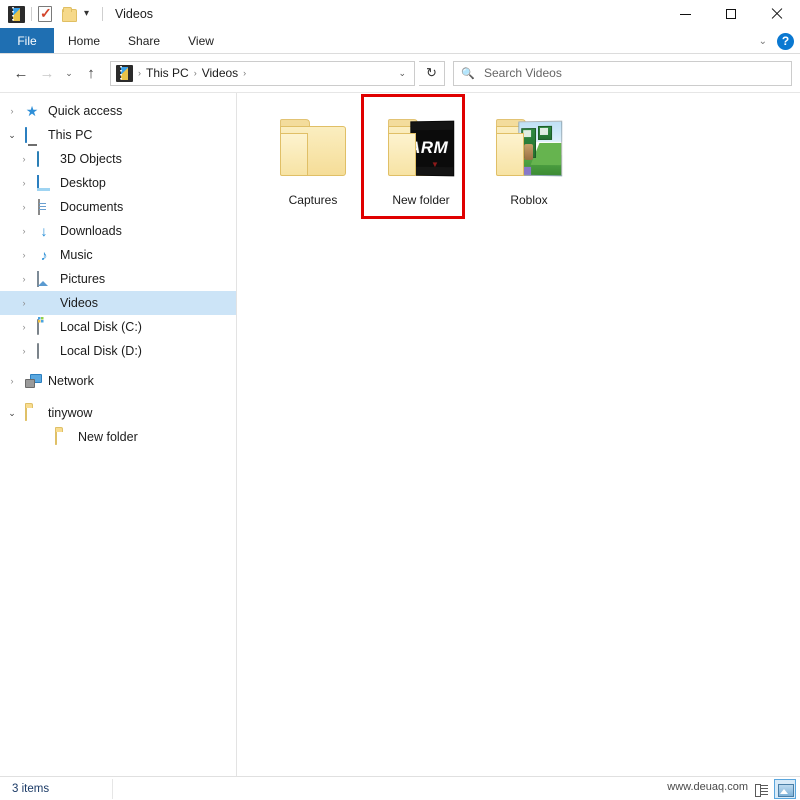 The width and height of the screenshot is (800, 800). What do you see at coordinates (523, 73) in the screenshot?
I see `search-input: Search Videos` at bounding box center [523, 73].